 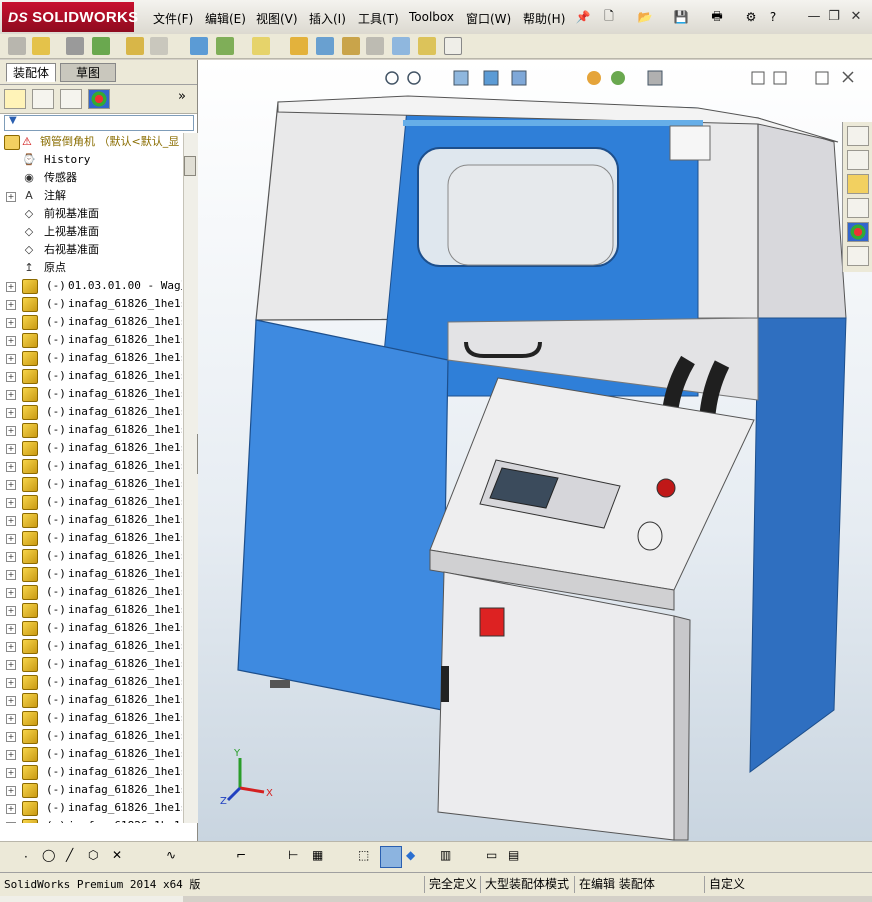 I want to click on grid-icon: ▦, so click(x=317, y=855).